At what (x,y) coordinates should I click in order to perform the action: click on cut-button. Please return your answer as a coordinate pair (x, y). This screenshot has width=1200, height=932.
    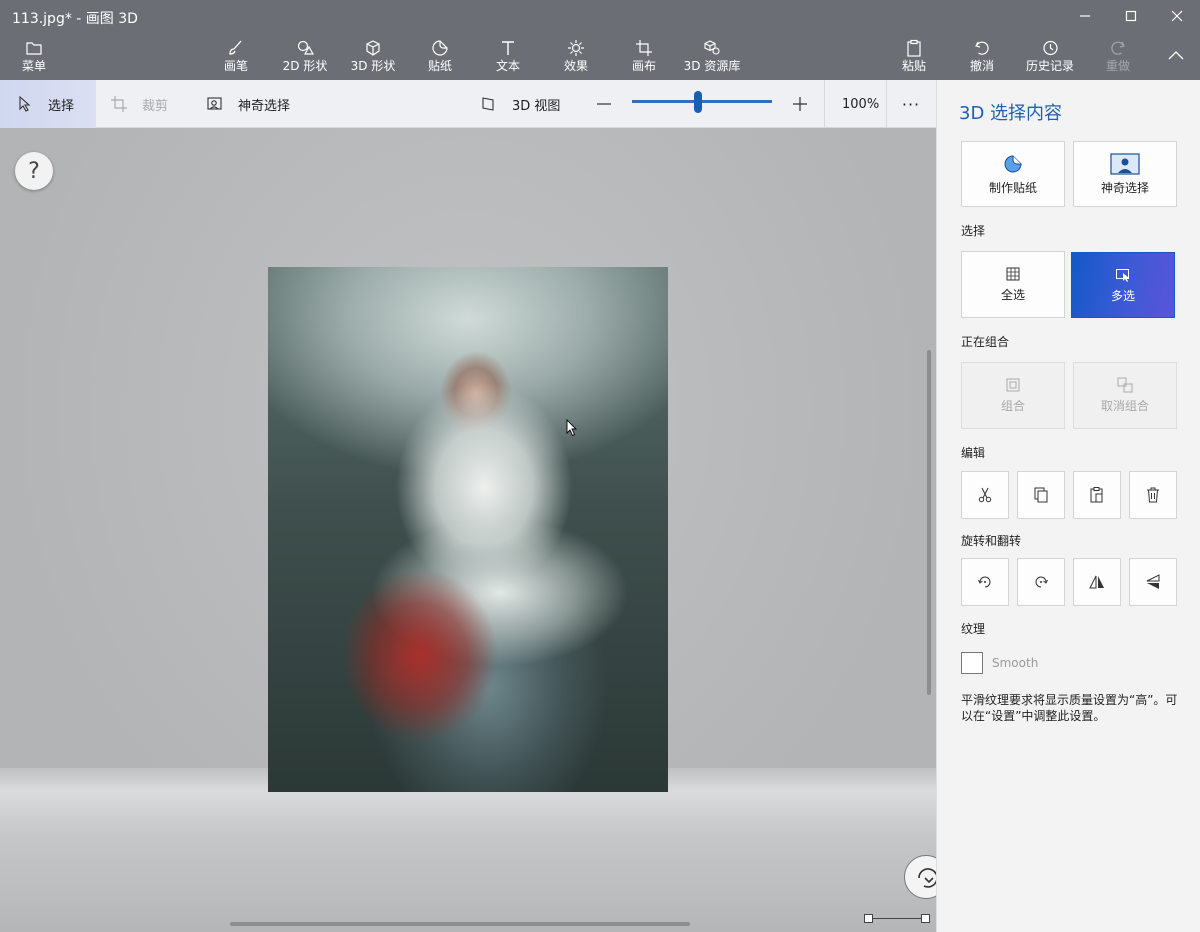
    Looking at the image, I should click on (985, 495).